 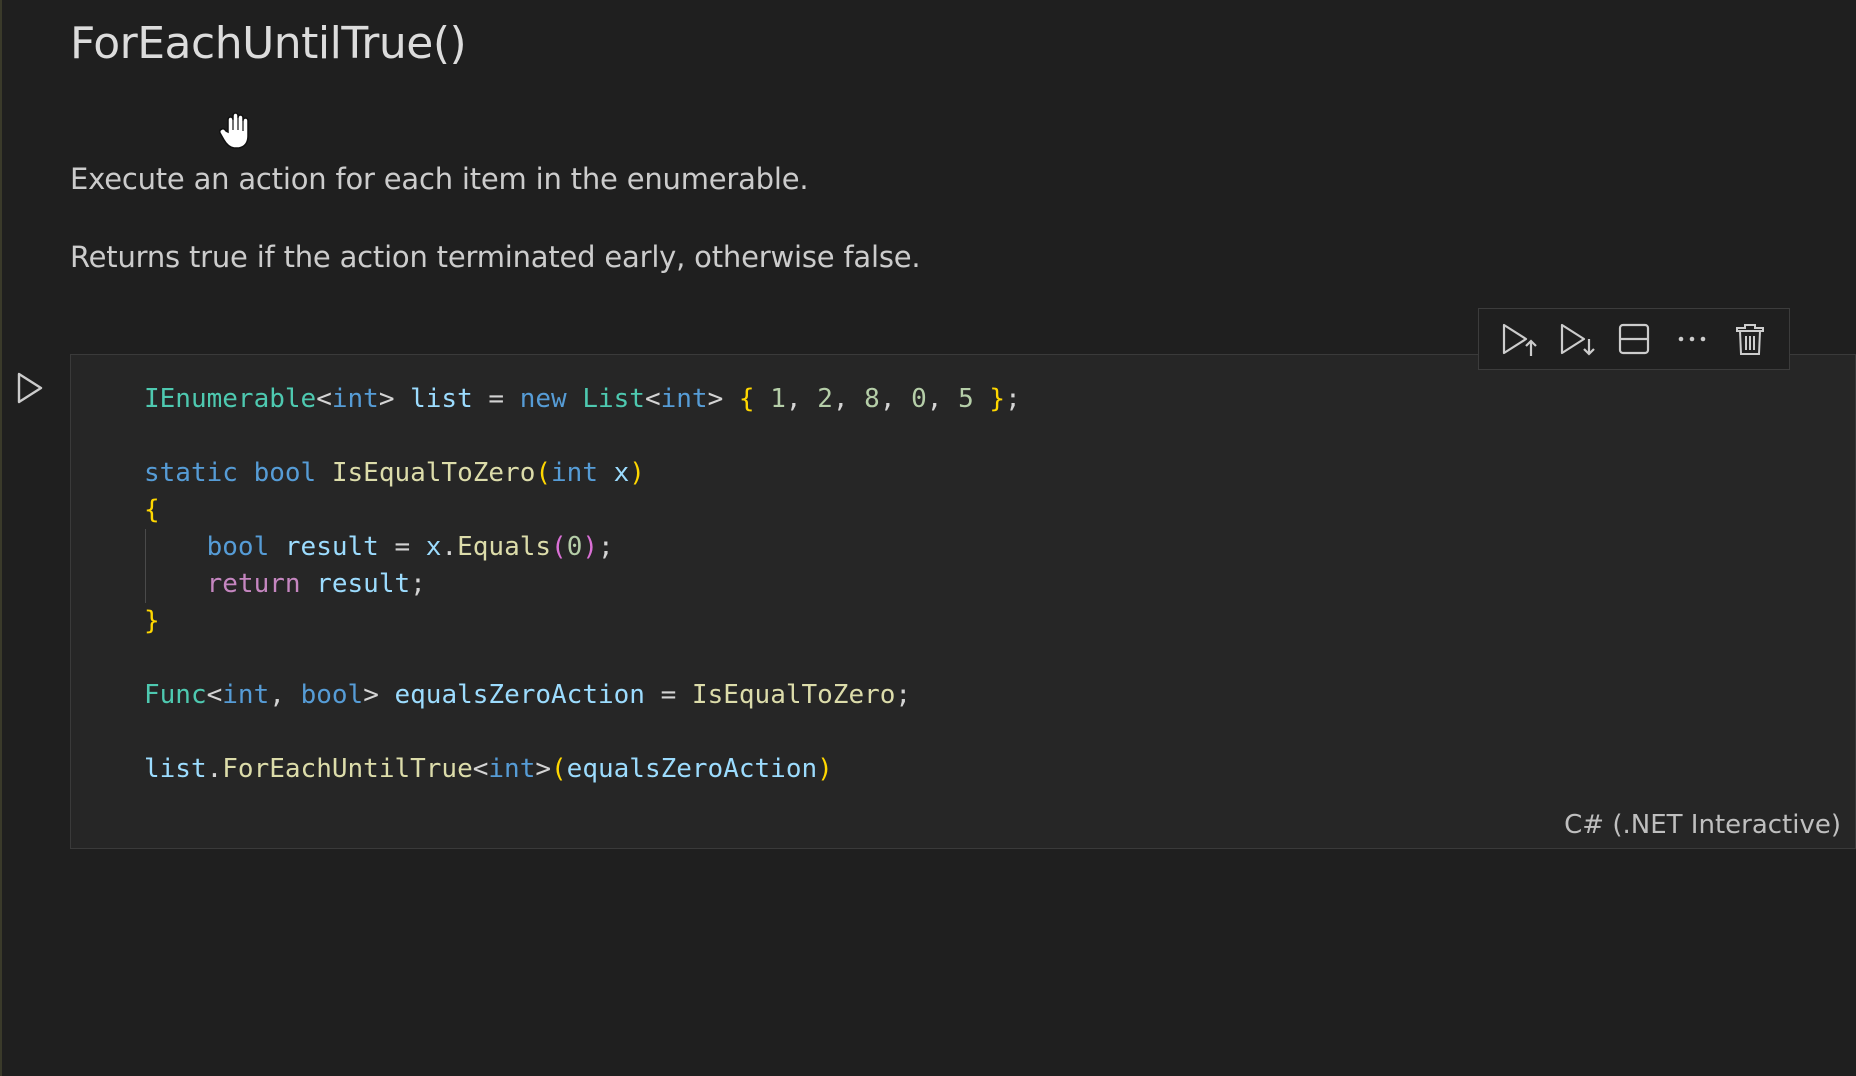 What do you see at coordinates (394, 473) in the screenshot?
I see `code-line: static bool IsEqualToZero(int x)` at bounding box center [394, 473].